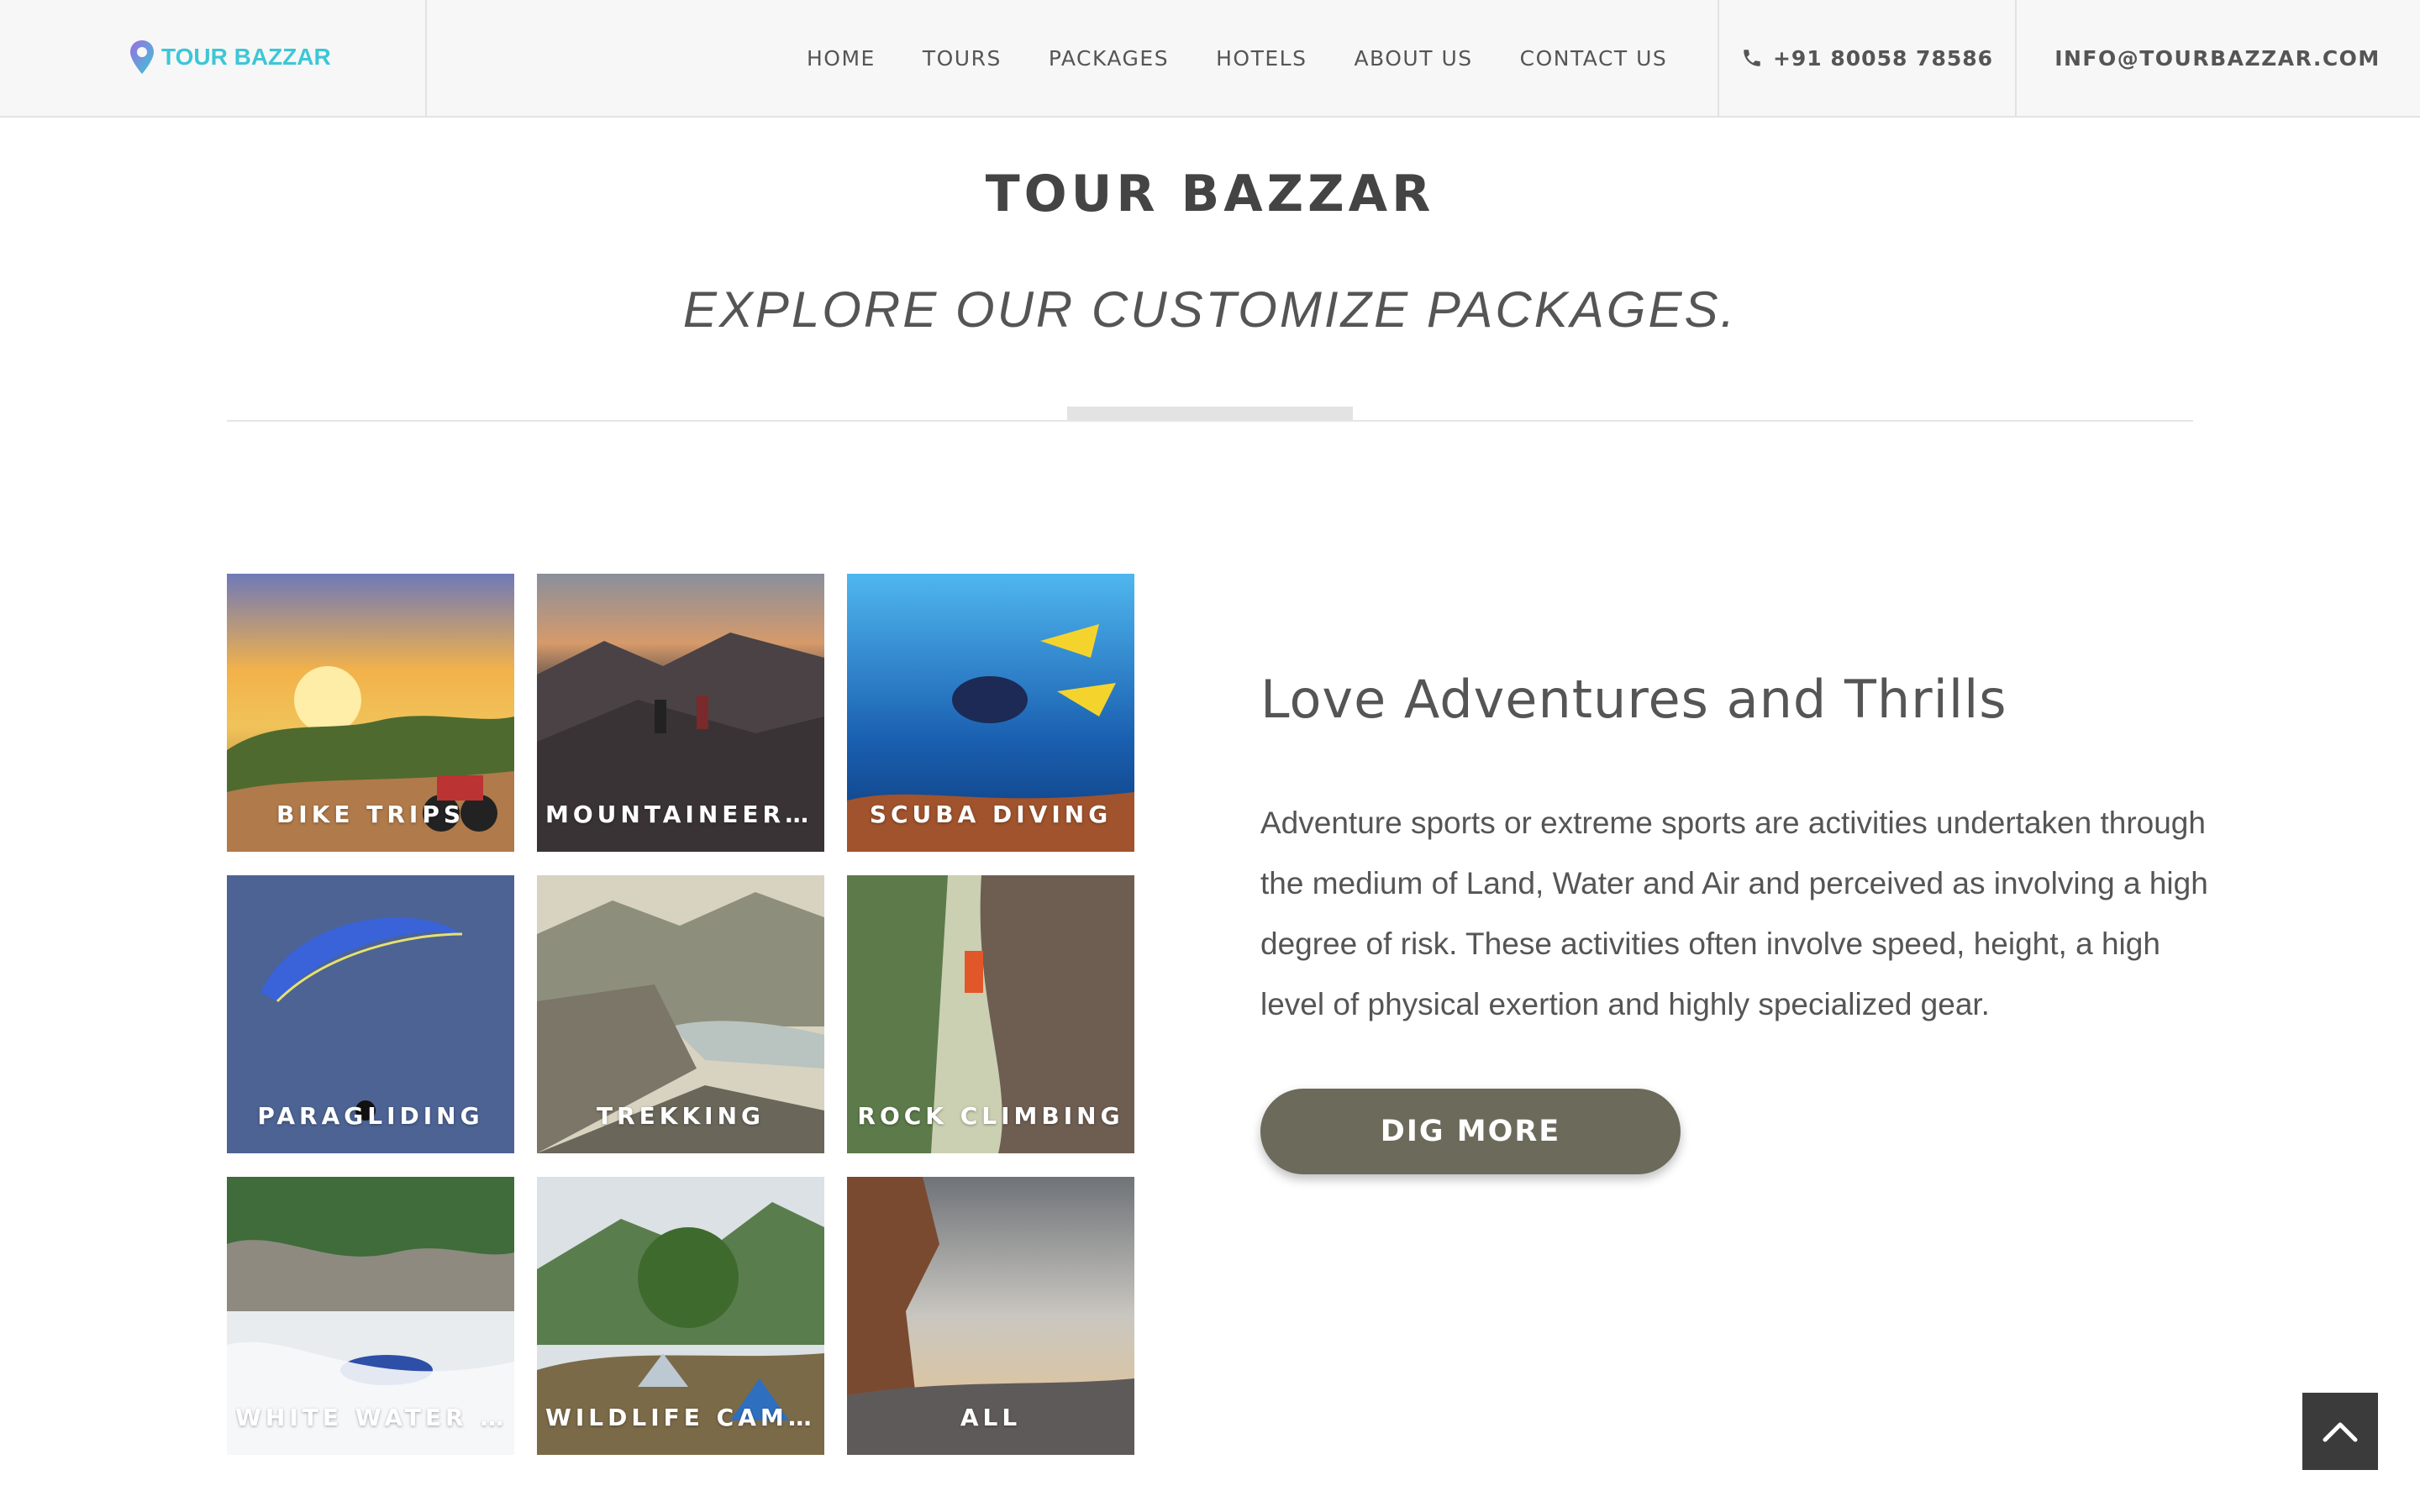 The width and height of the screenshot is (2420, 1512). I want to click on site-logo: TOUR BAZZAR, so click(229, 57).